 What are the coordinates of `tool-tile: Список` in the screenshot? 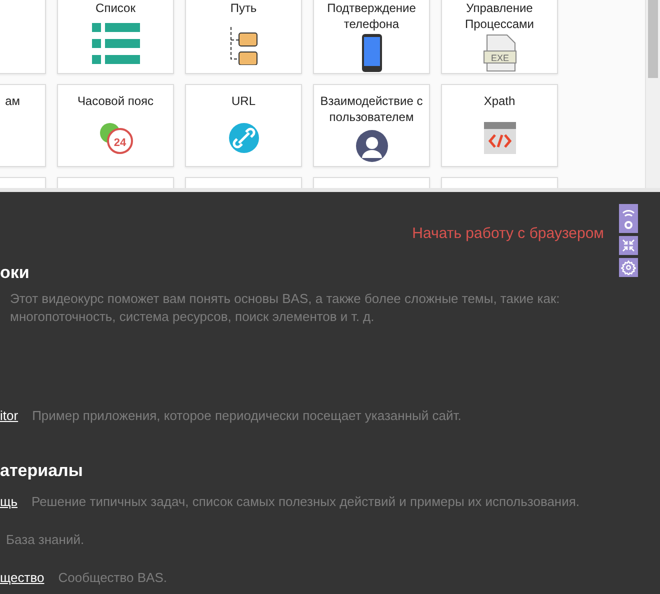 It's located at (115, 37).